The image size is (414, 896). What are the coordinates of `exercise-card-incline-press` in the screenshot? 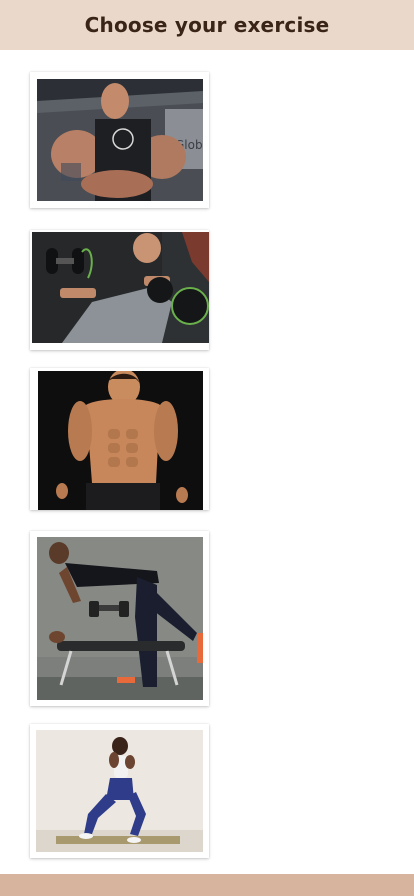 It's located at (119, 290).